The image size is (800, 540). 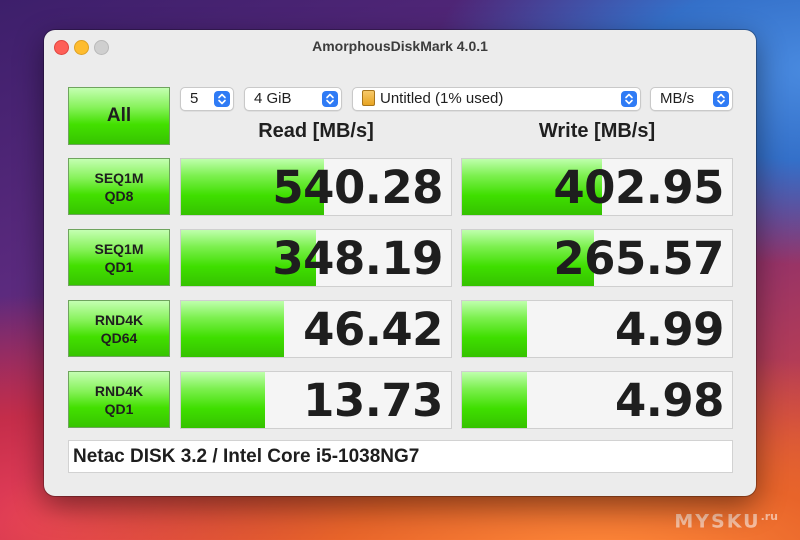 I want to click on write-result-value: 265.57, so click(x=638, y=258).